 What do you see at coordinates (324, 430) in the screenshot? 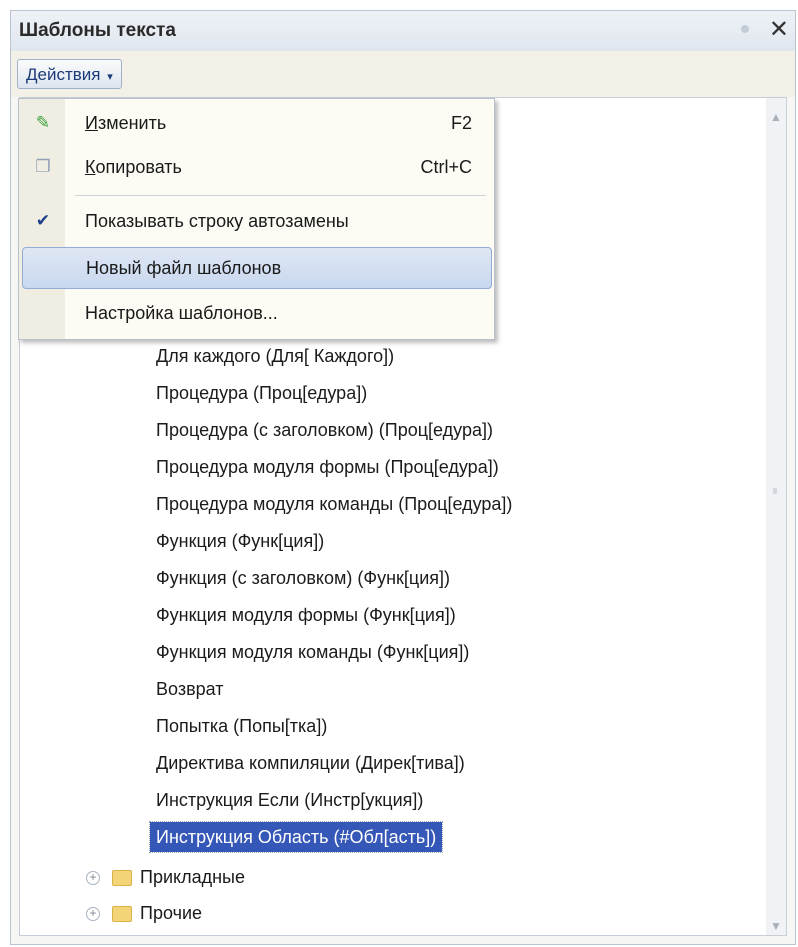
I see `tree-item: Процедура (с заголовком) (Проц[едура])` at bounding box center [324, 430].